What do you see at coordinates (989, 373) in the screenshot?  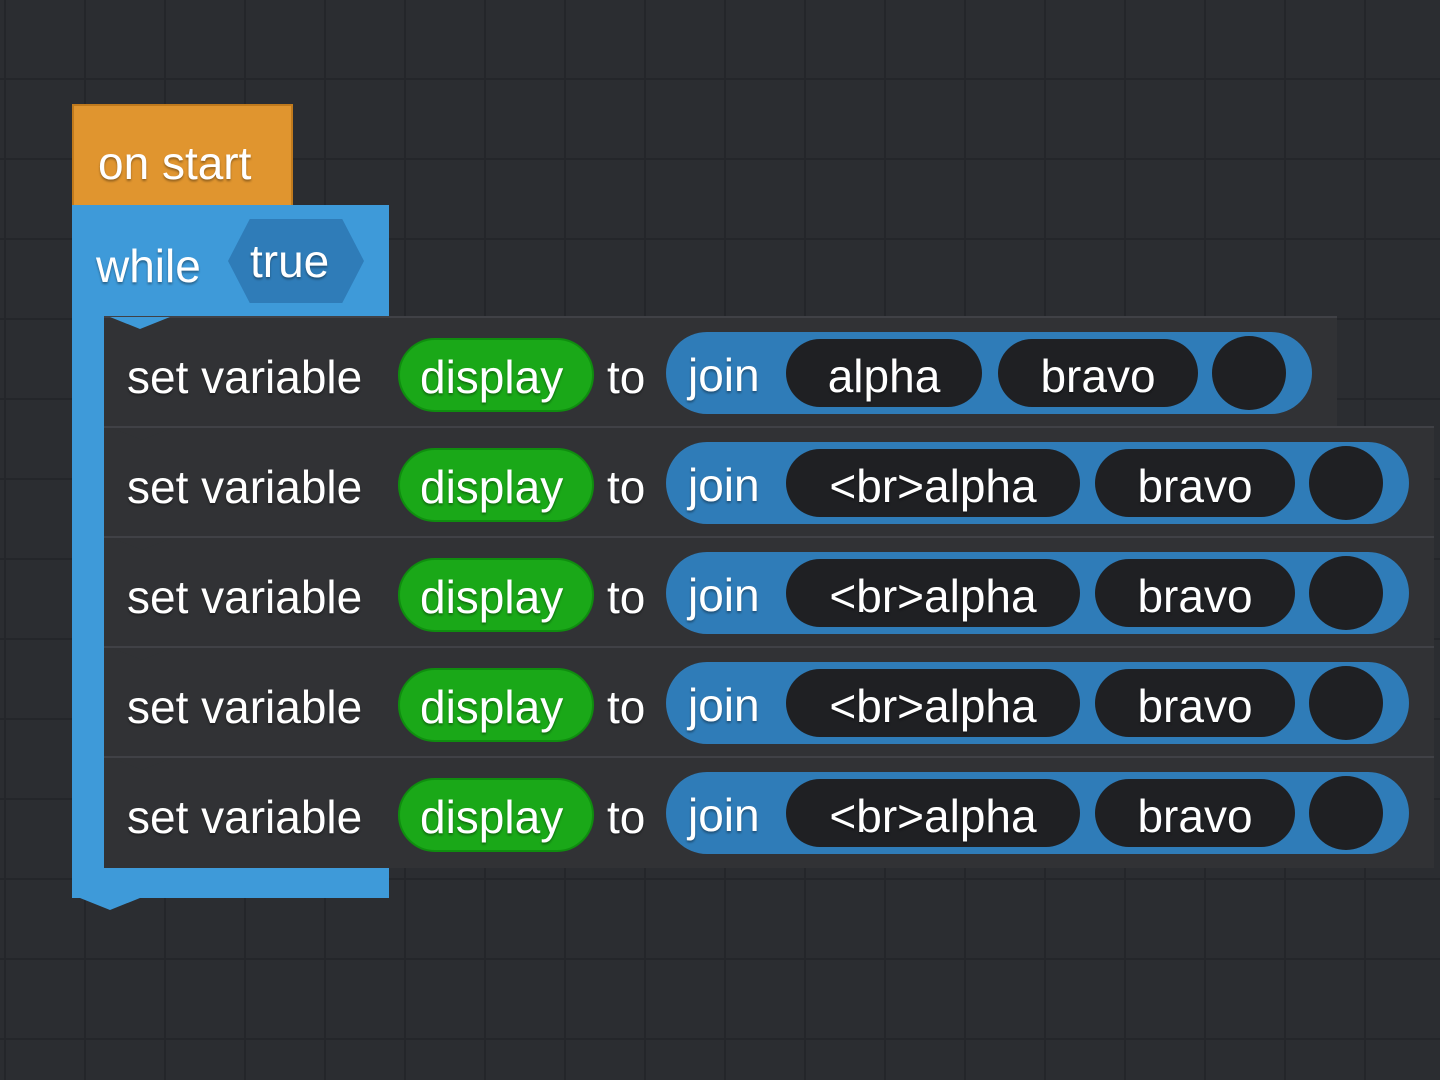 I see `join-block: join alpha bravo` at bounding box center [989, 373].